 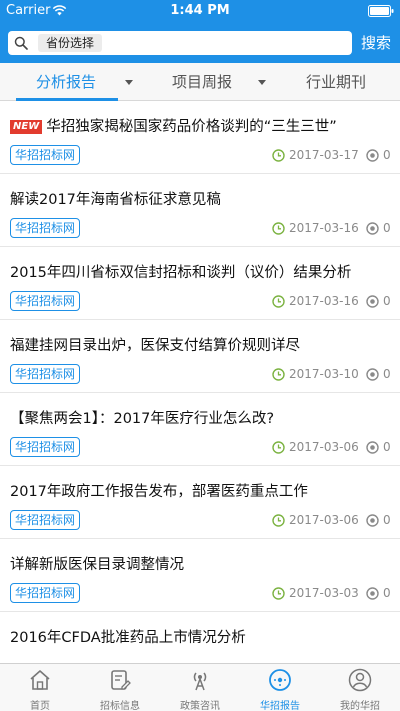 I want to click on tabbar-label: 华招报告, so click(x=280, y=706).